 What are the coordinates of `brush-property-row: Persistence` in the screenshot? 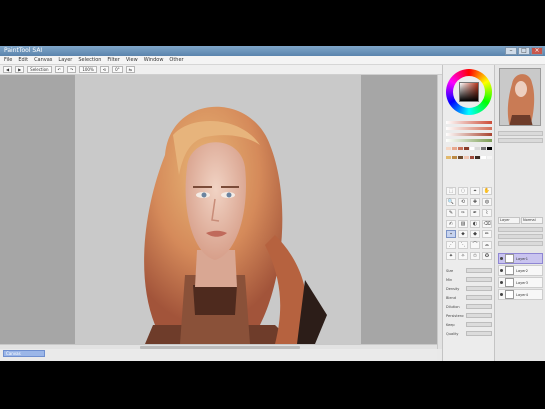 It's located at (469, 315).